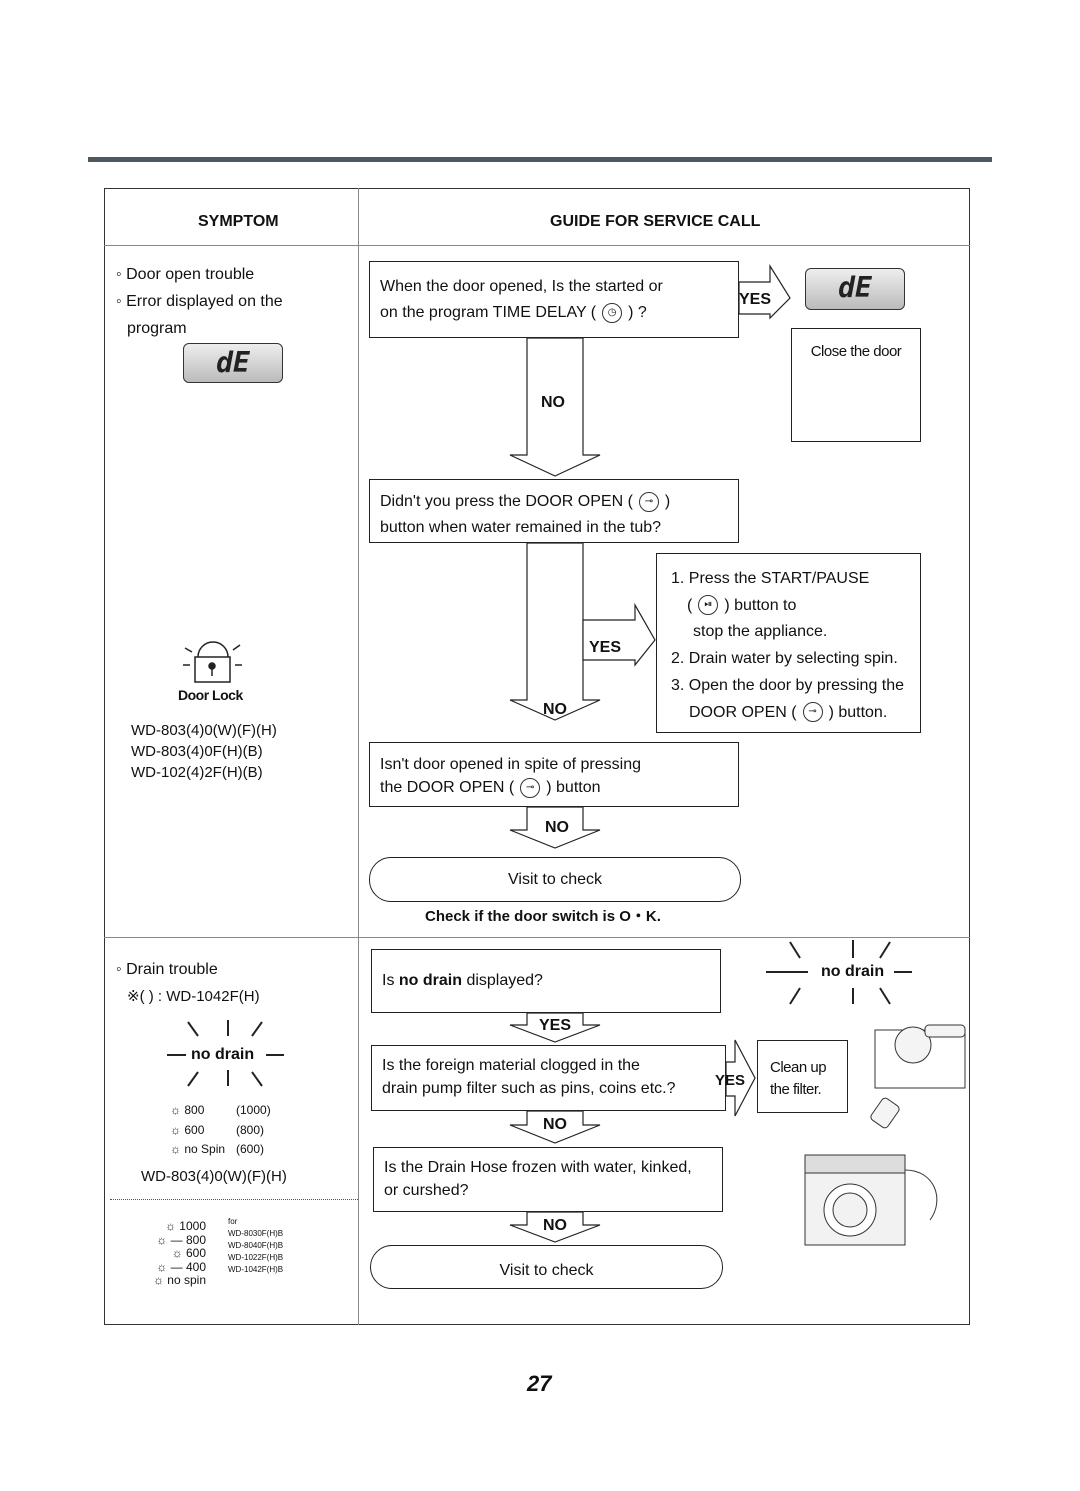  Describe the element at coordinates (167, 969) in the screenshot. I see `symptom-drain-trouble: ◦ Drain trouble` at that location.